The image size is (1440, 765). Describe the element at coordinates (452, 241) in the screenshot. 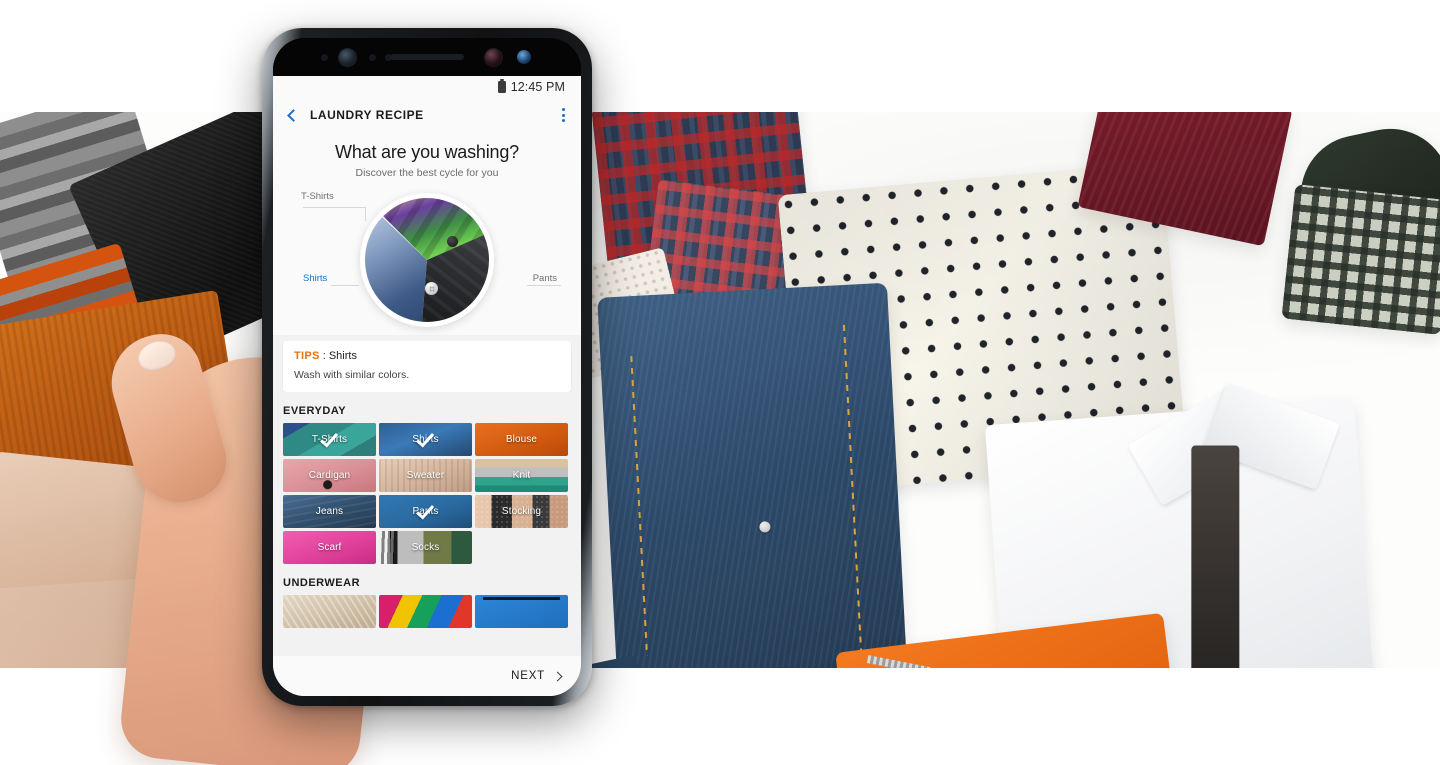

I see `dial-button-dark-icon` at that location.